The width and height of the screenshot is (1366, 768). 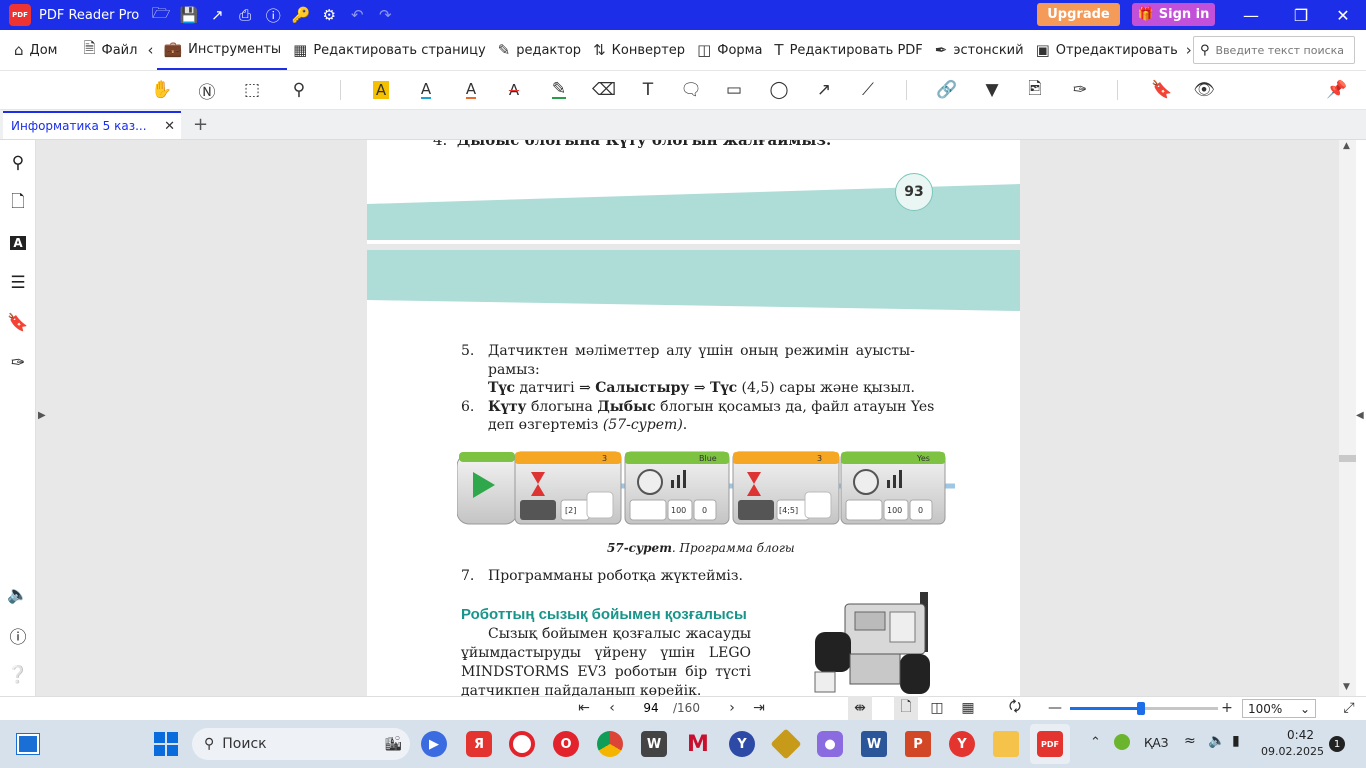 I want to click on info-icon: ⓘ, so click(x=18, y=635).